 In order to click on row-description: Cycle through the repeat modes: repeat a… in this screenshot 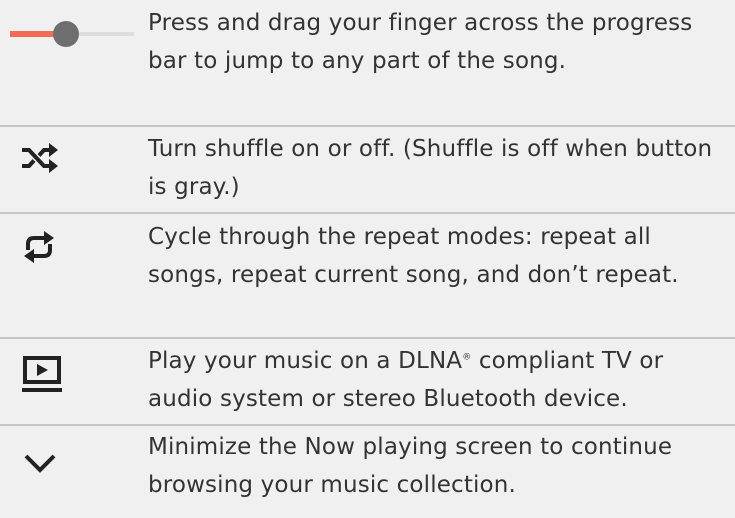, I will do `click(413, 256)`.